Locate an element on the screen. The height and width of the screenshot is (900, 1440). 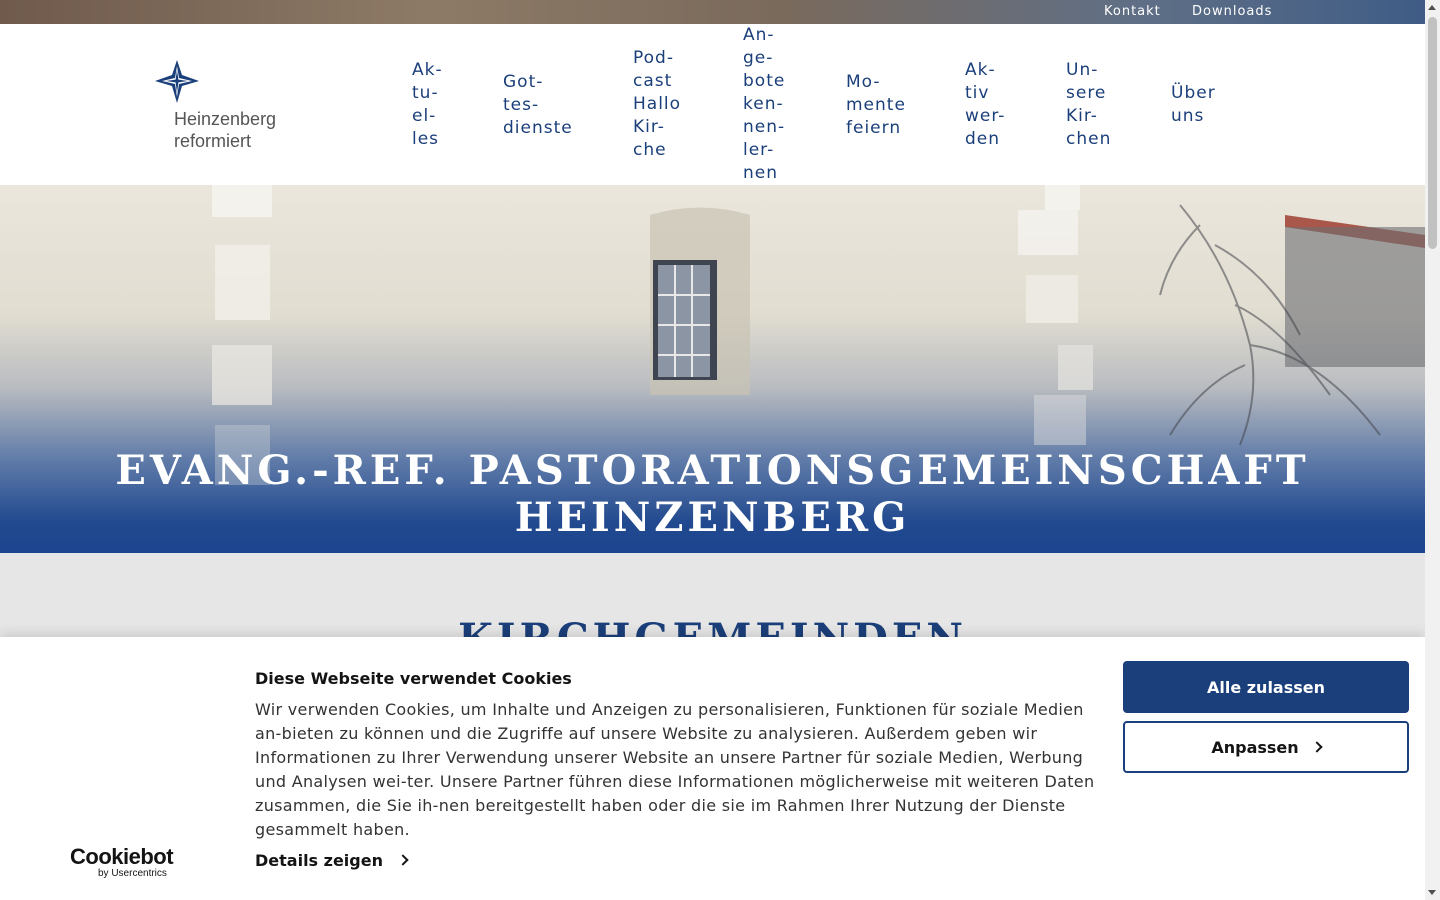
cookie-title: Diese Webseite verwendet Cookies is located at coordinates (413, 678).